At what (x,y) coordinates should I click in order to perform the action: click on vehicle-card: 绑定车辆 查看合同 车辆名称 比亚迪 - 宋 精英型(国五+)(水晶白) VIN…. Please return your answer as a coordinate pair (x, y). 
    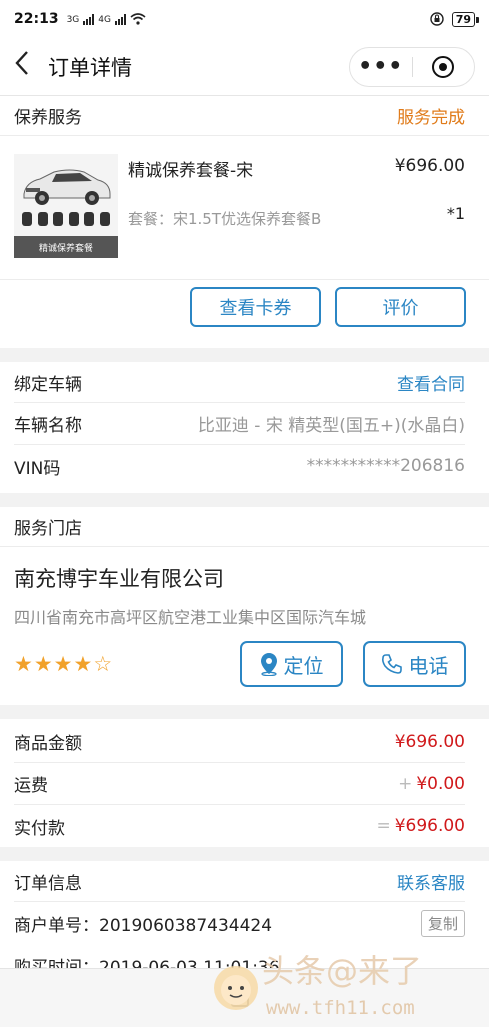
    Looking at the image, I should click on (244, 427).